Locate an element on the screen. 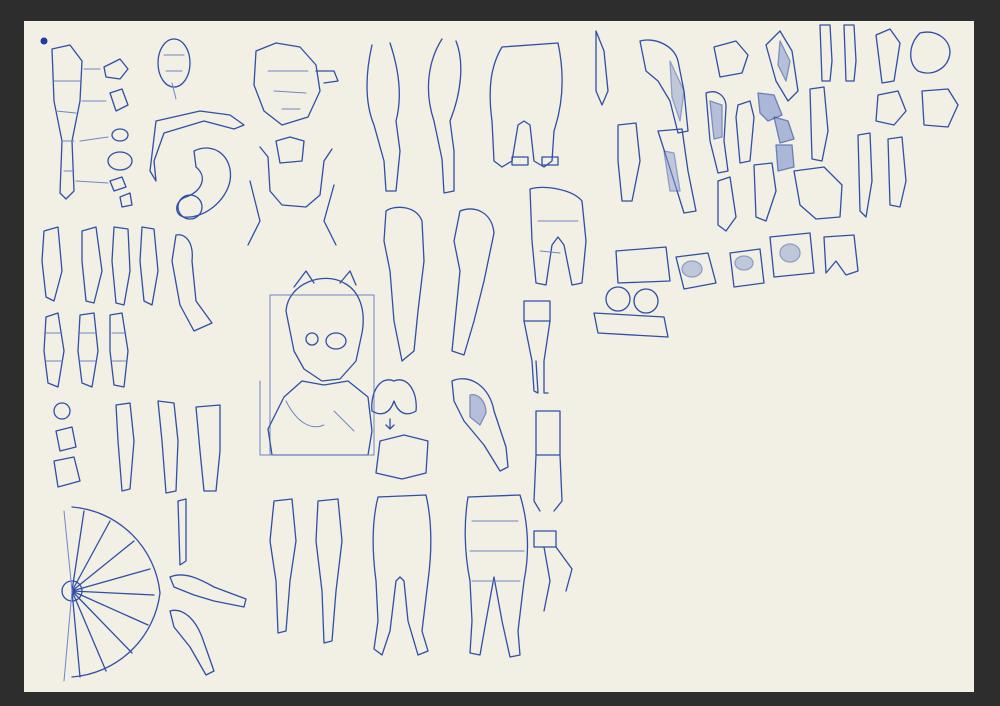 The image size is (1000, 706). bottom-legs-sketch-icon is located at coordinates (399, 576).